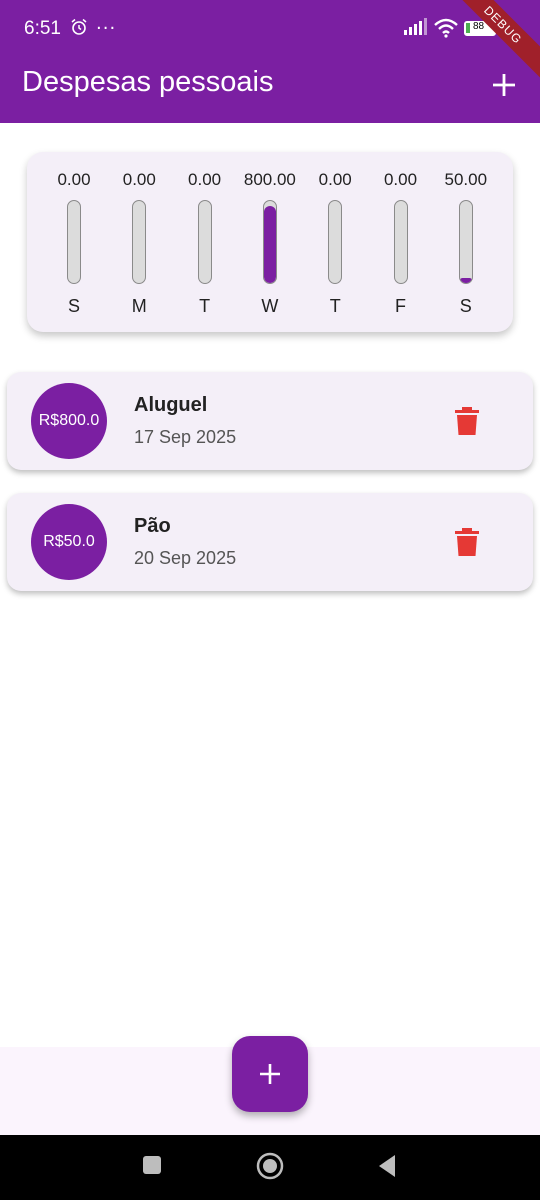 Image resolution: width=540 pixels, height=1200 pixels. I want to click on chart-day-label: F, so click(400, 306).